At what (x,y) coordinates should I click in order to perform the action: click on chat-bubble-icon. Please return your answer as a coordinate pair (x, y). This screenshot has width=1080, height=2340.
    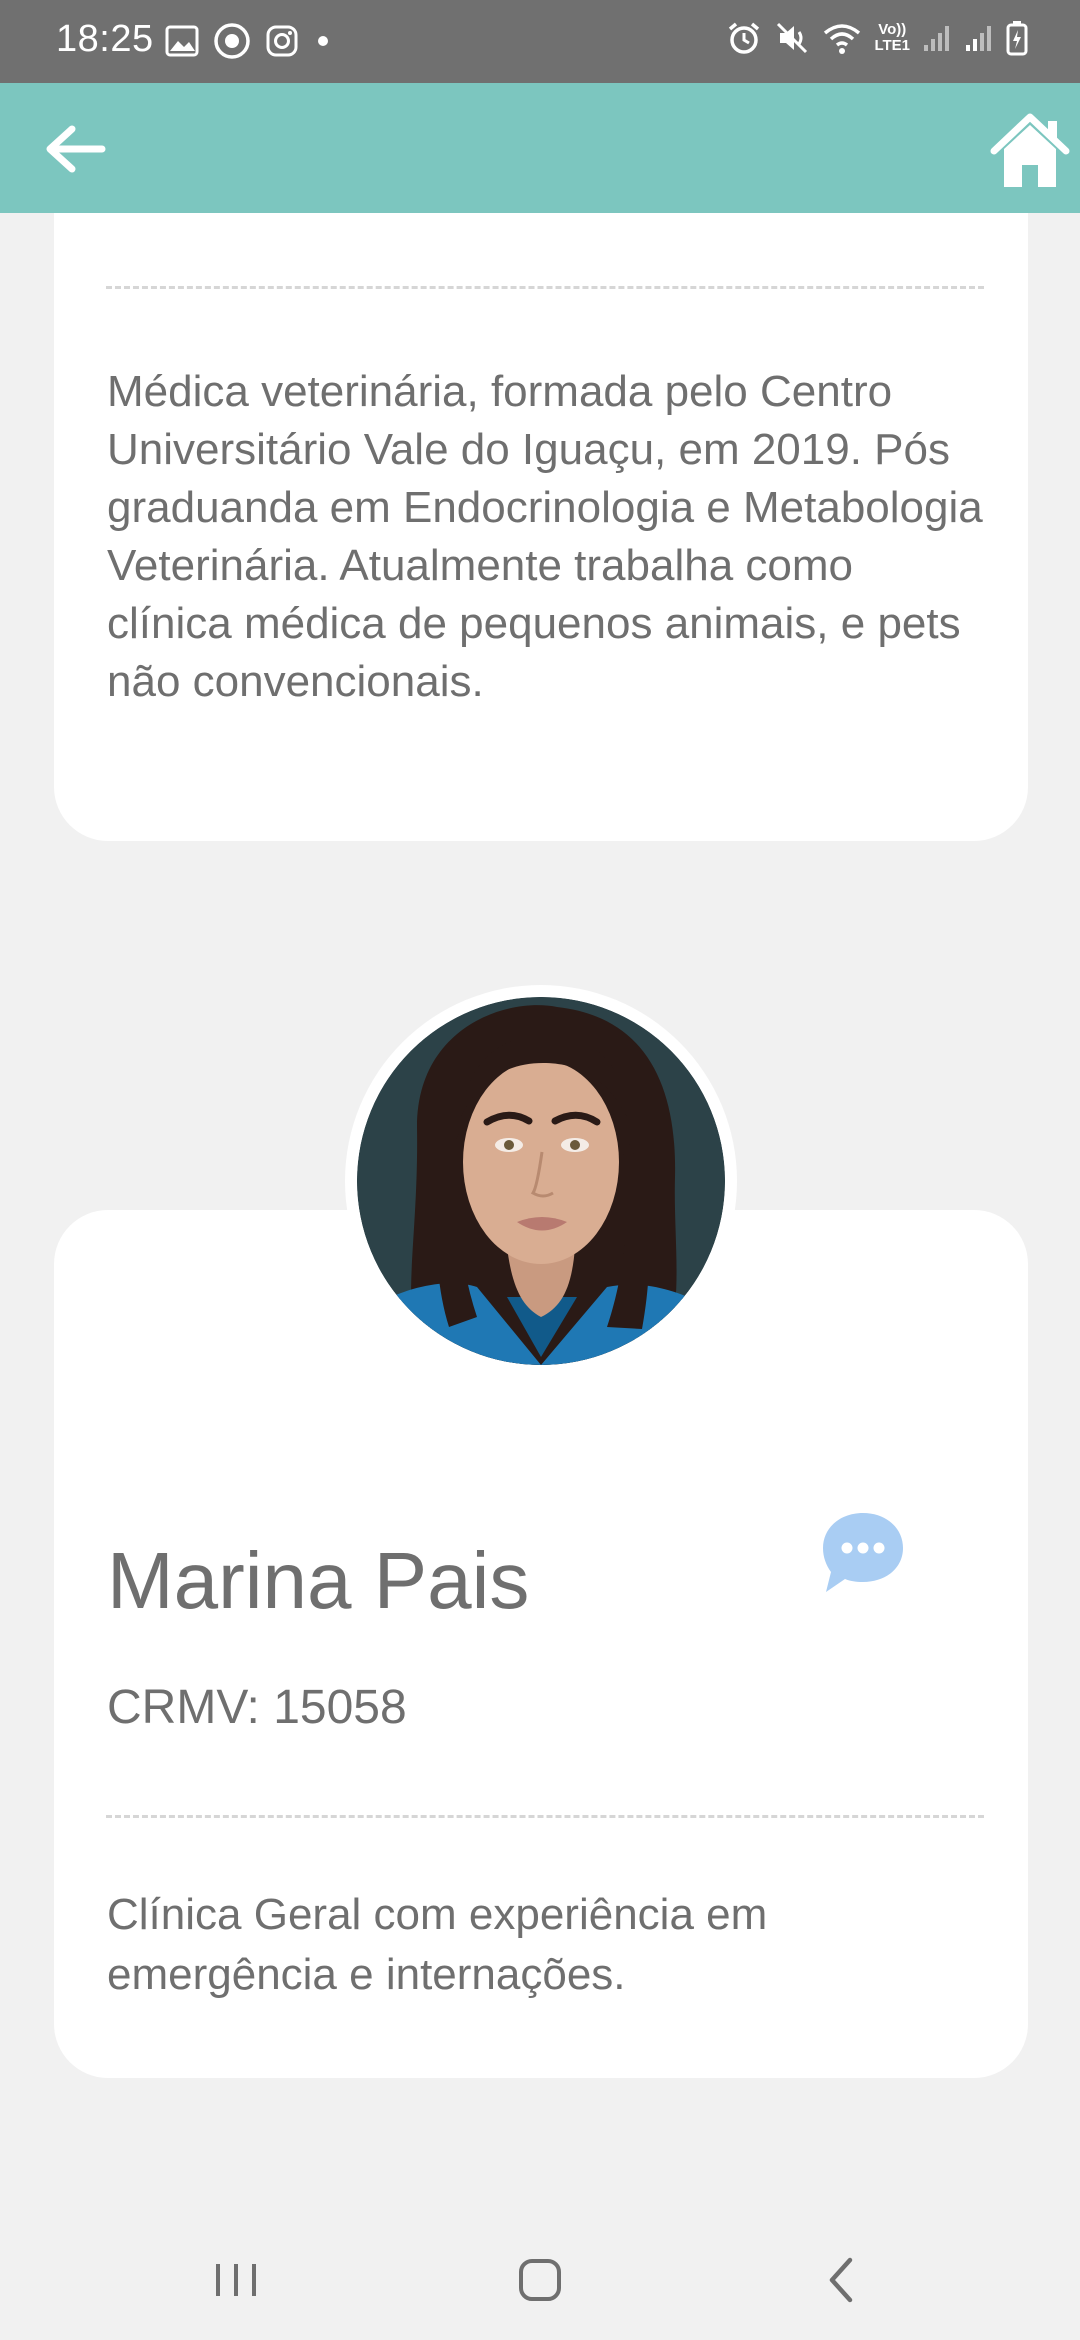
    Looking at the image, I should click on (863, 1553).